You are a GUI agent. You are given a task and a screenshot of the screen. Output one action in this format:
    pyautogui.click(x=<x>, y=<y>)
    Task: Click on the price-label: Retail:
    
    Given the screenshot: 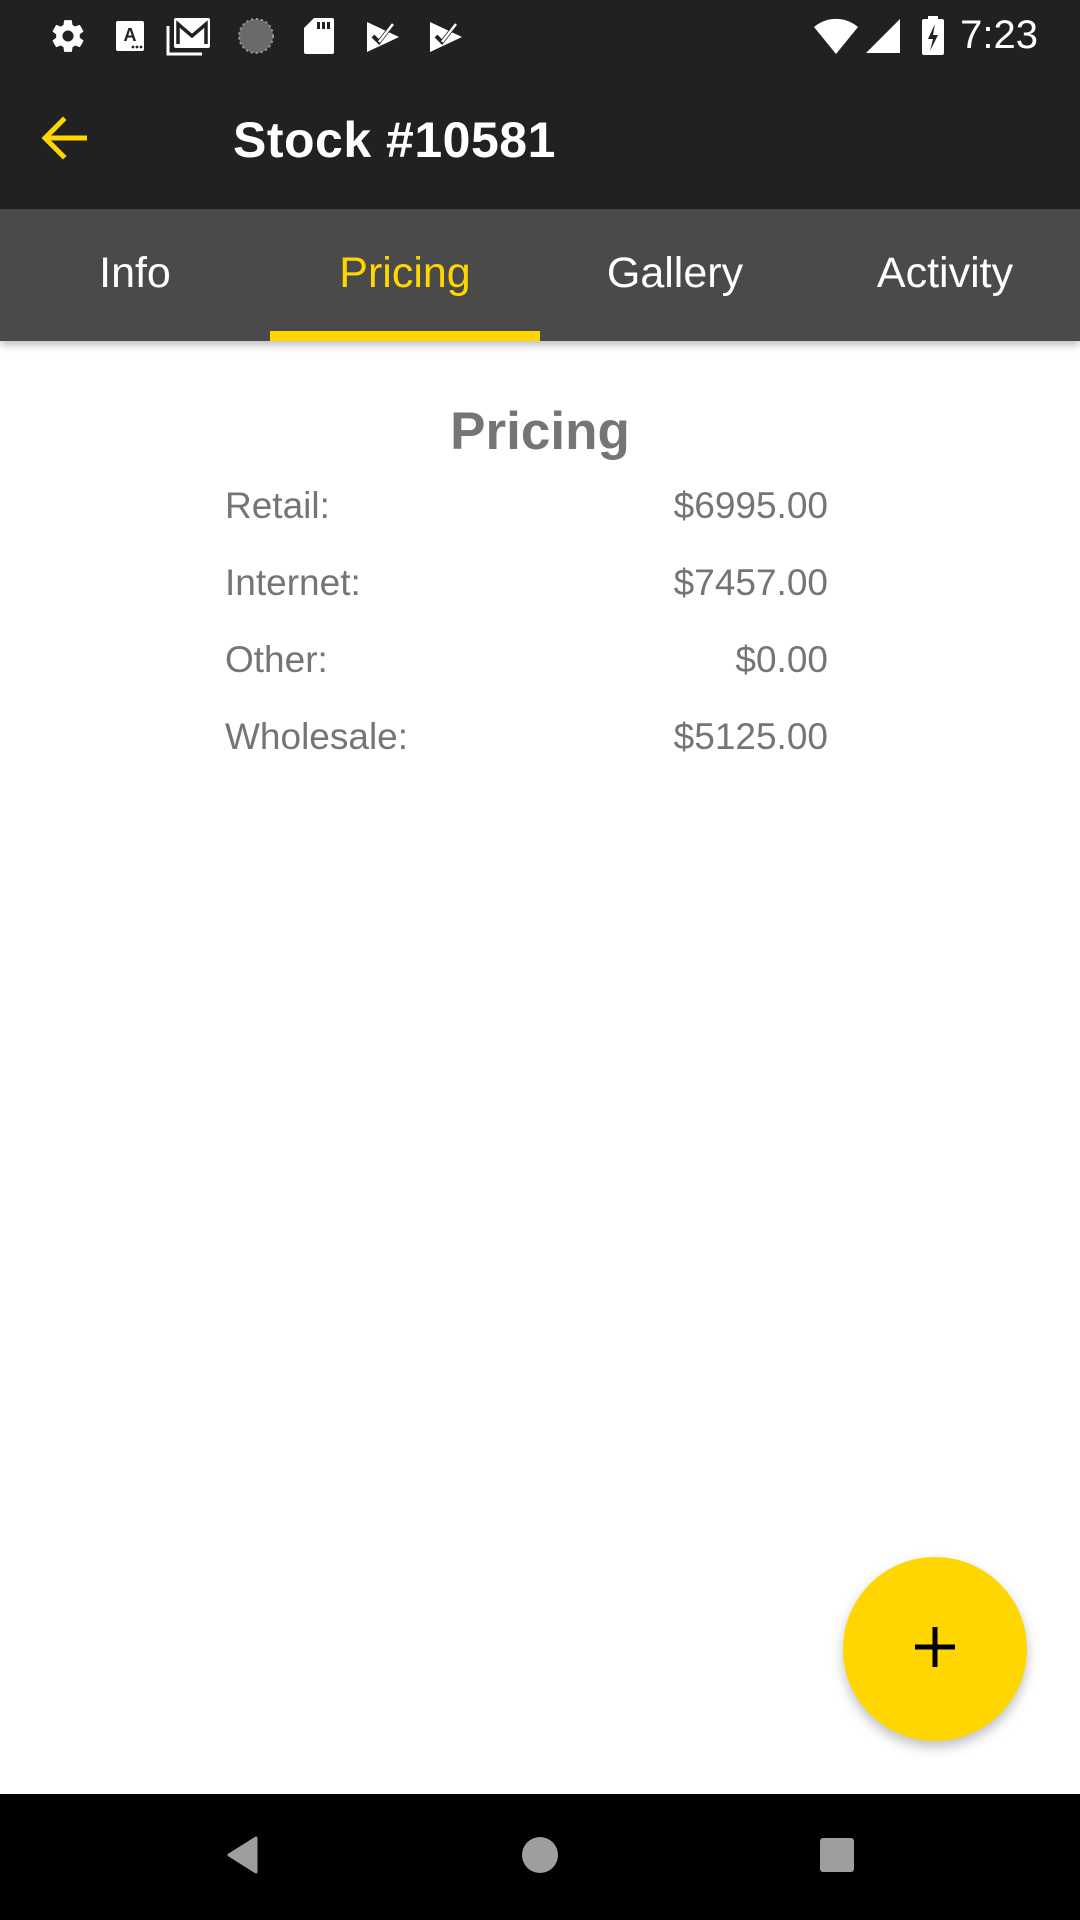 What is the action you would take?
    pyautogui.click(x=277, y=505)
    